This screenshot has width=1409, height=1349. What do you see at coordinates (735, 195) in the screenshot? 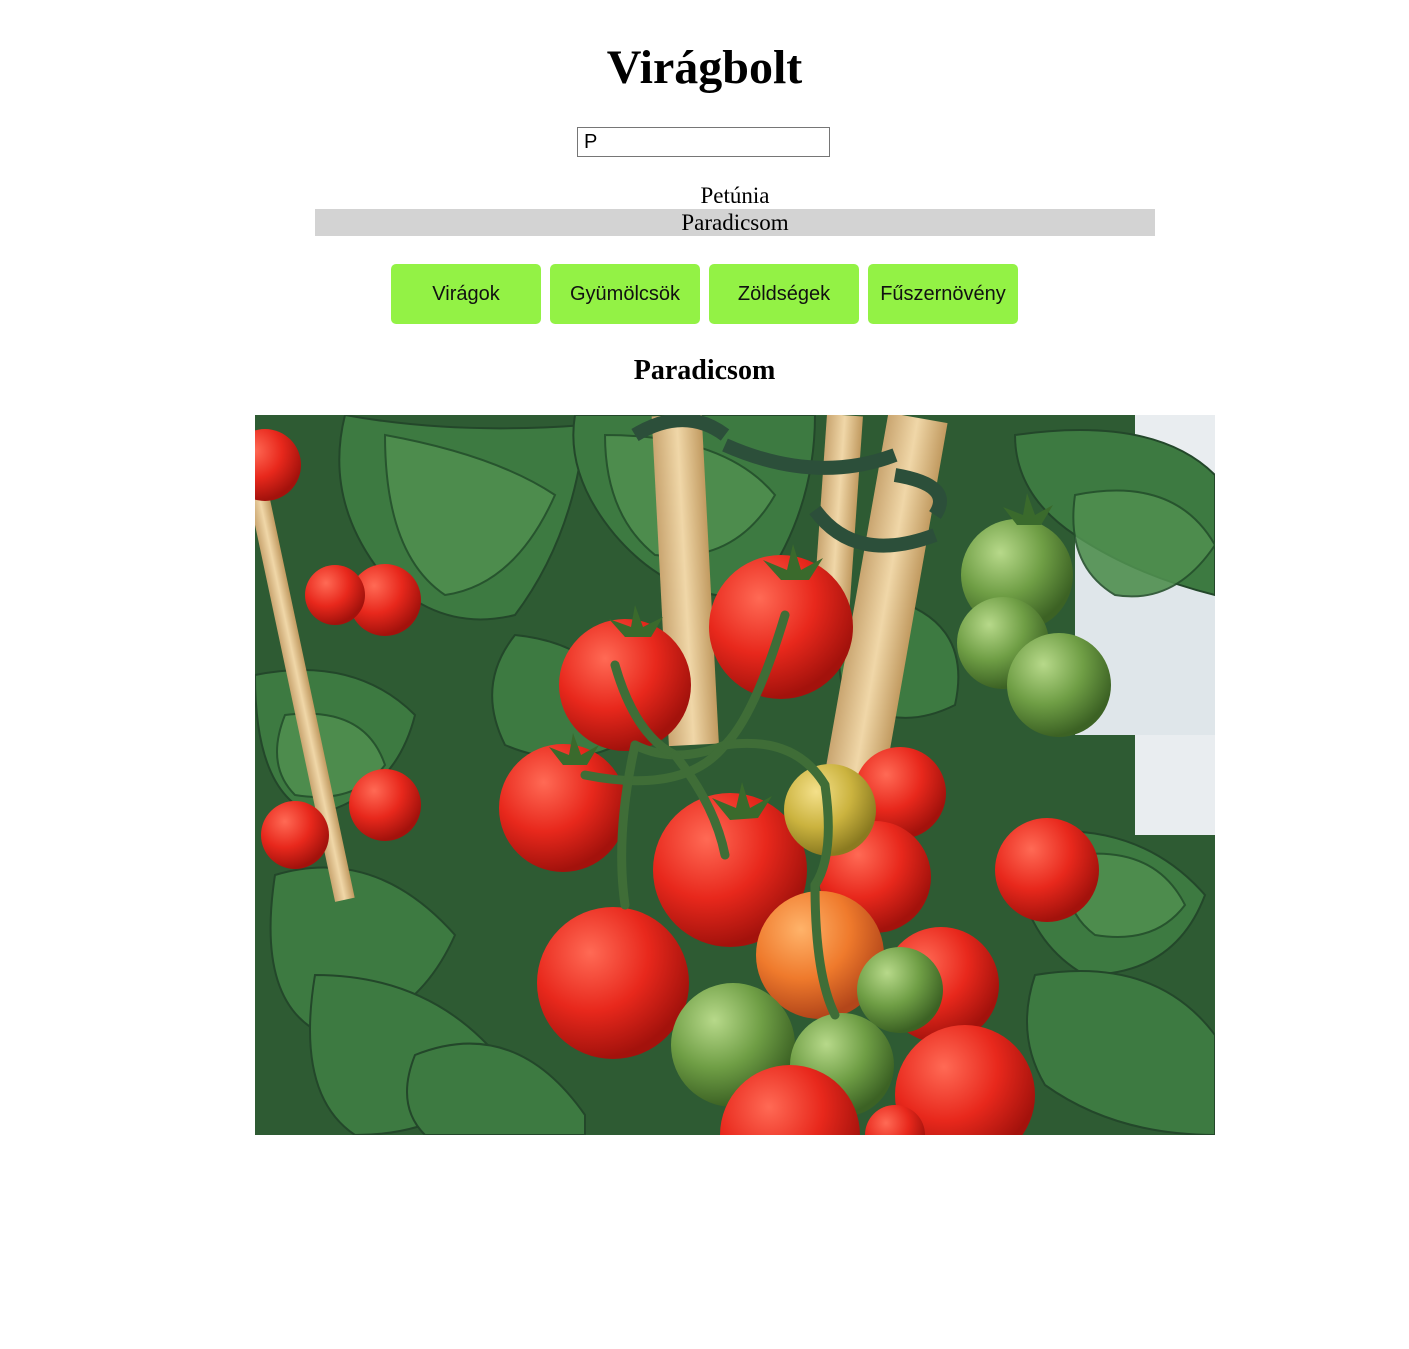
I see `suggestion-item-petunia: Petúnia` at bounding box center [735, 195].